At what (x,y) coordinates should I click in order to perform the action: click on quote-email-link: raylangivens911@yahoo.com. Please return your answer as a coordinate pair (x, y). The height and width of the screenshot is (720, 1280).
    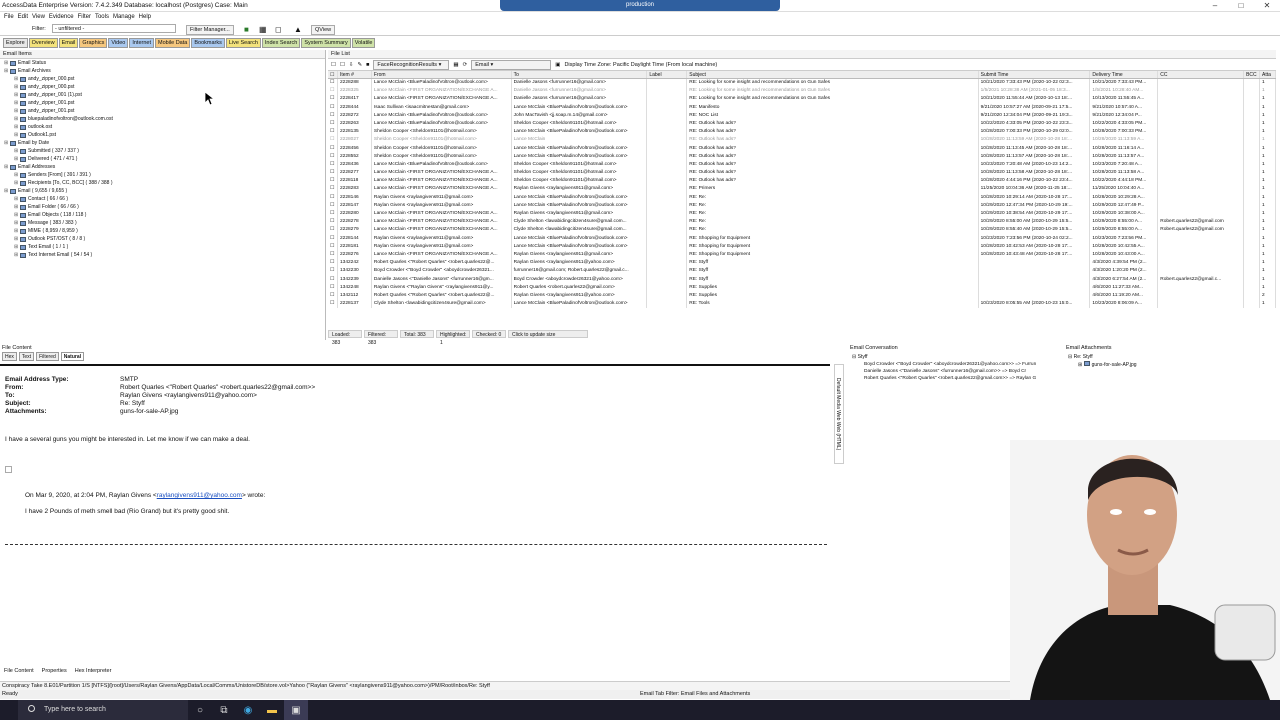
    Looking at the image, I should click on (199, 495).